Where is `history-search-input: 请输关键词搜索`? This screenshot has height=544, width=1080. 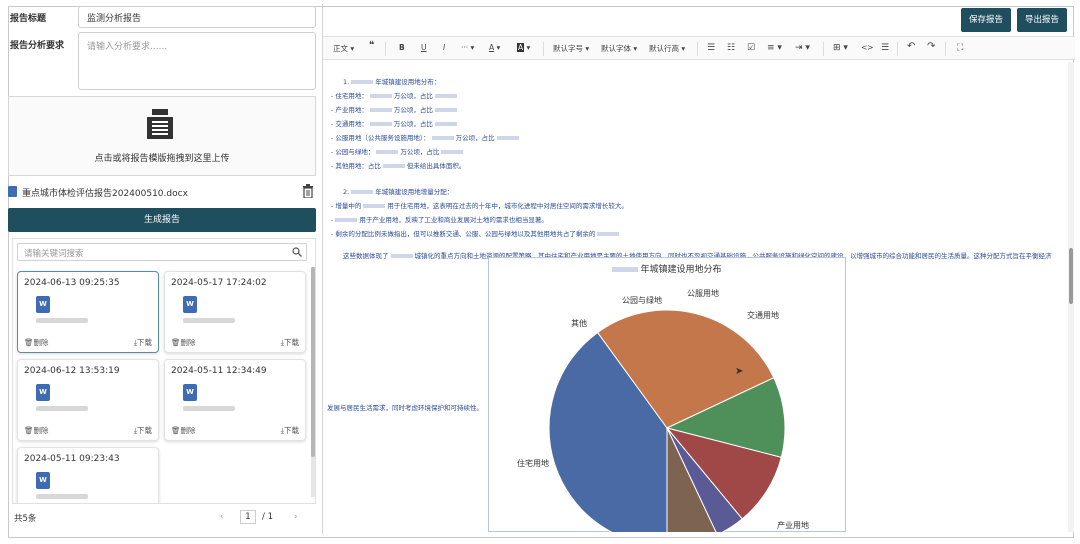
history-search-input: 请输关键词搜索 is located at coordinates (162, 252).